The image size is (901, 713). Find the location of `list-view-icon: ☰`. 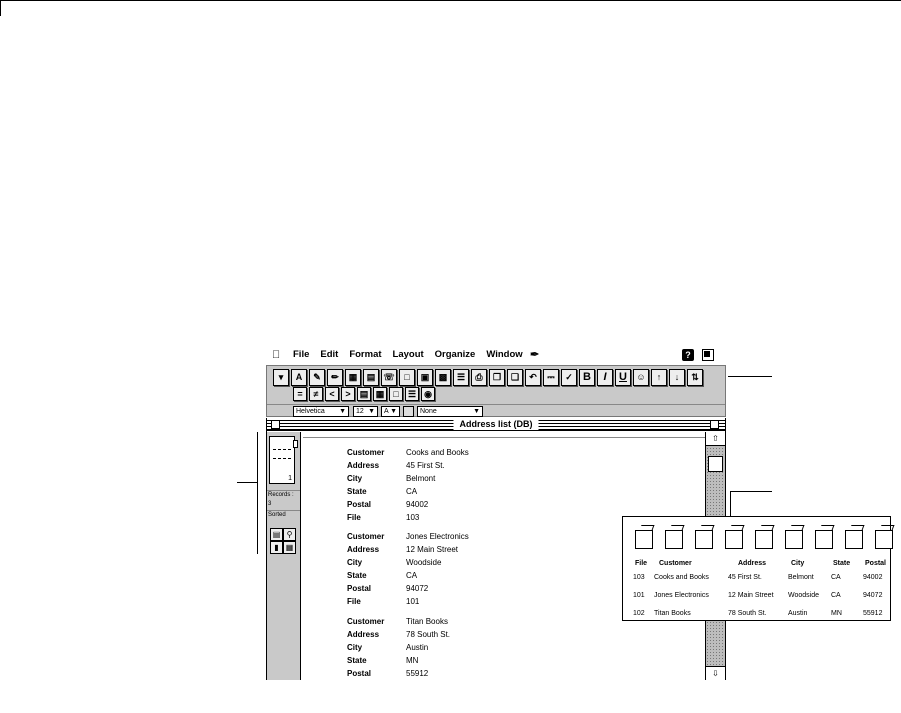

list-view-icon: ☰ is located at coordinates (461, 377).